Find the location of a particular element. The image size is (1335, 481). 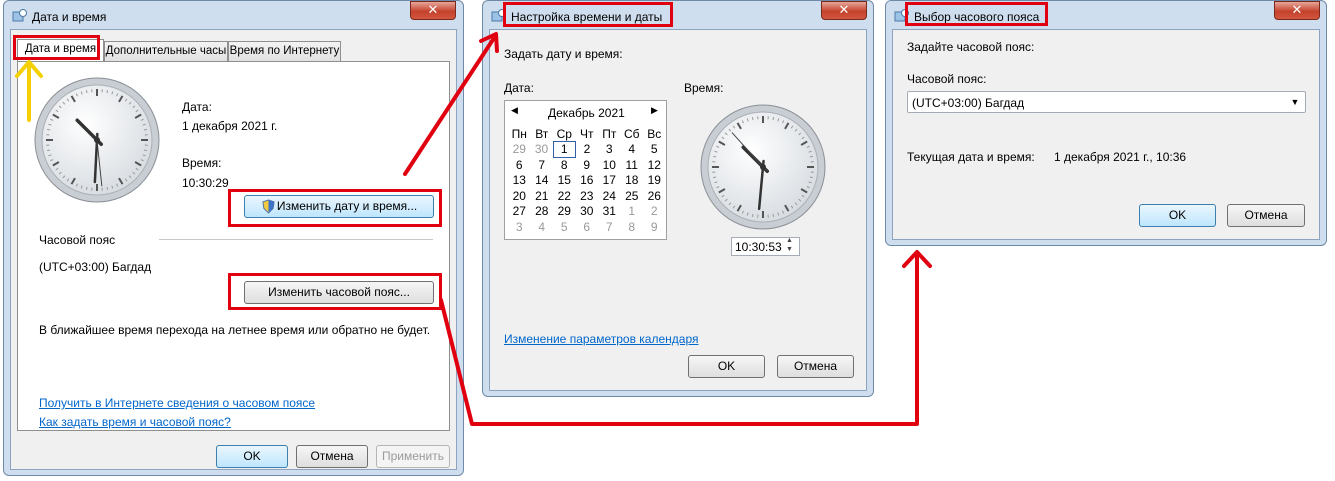

calendar-day: 31 is located at coordinates (609, 212).